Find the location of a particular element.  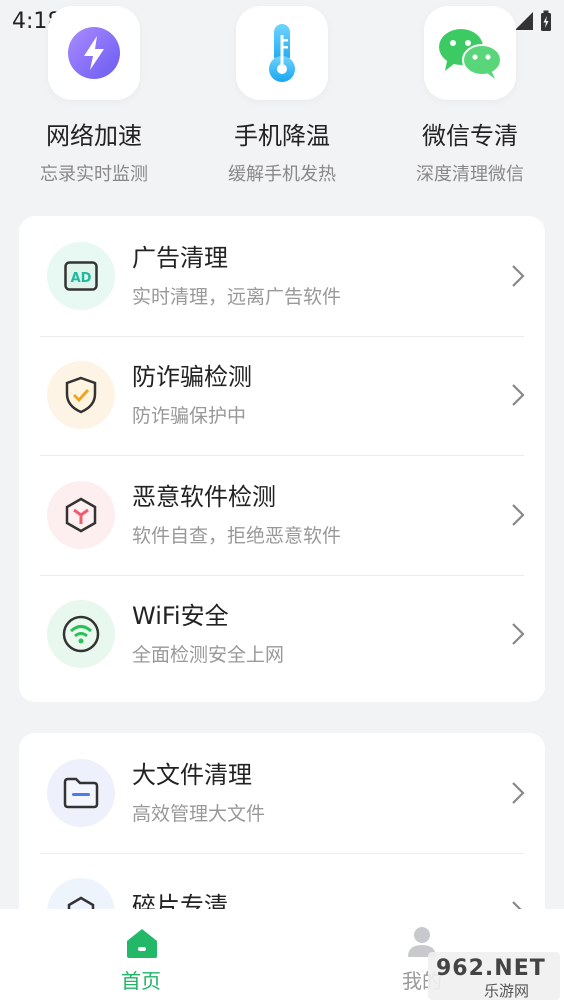

home-icon is located at coordinates (142, 943).